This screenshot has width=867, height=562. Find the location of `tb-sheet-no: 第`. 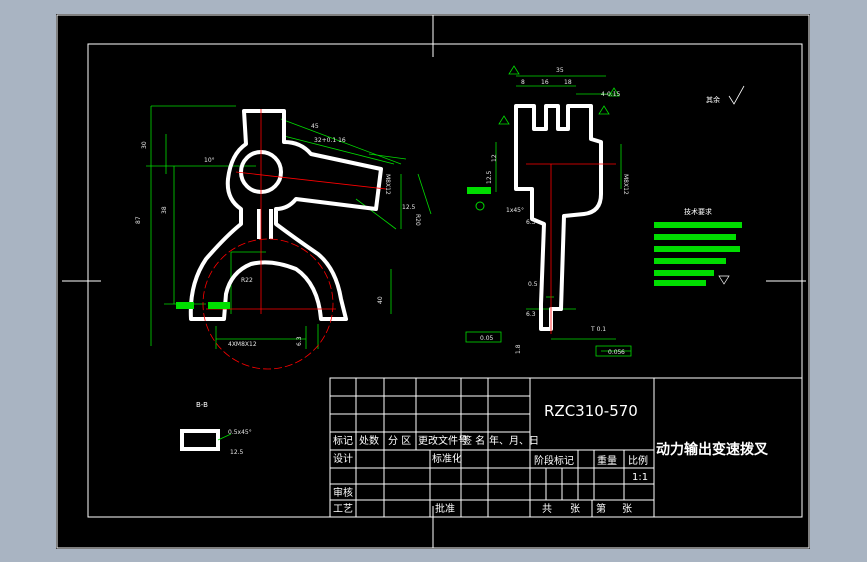

tb-sheet-no: 第 is located at coordinates (601, 508).